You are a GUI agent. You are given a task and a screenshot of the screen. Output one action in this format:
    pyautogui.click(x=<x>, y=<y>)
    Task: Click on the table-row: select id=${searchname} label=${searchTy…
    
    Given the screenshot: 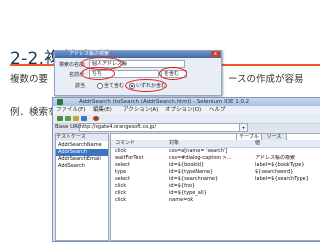 What is the action you would take?
    pyautogui.click(x=215, y=179)
    